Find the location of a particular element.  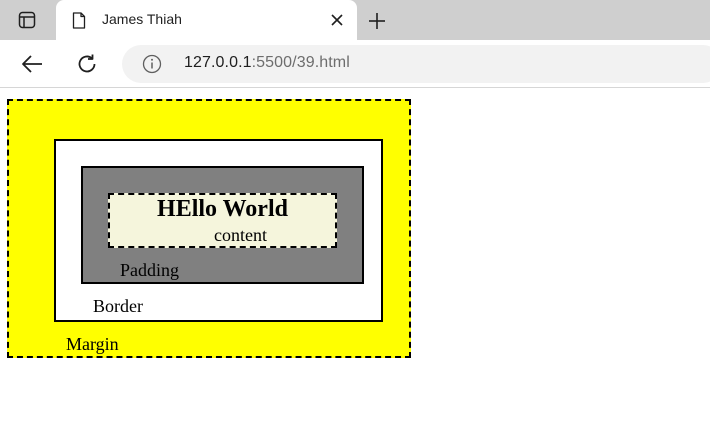

back-arrow-icon is located at coordinates (32, 64).